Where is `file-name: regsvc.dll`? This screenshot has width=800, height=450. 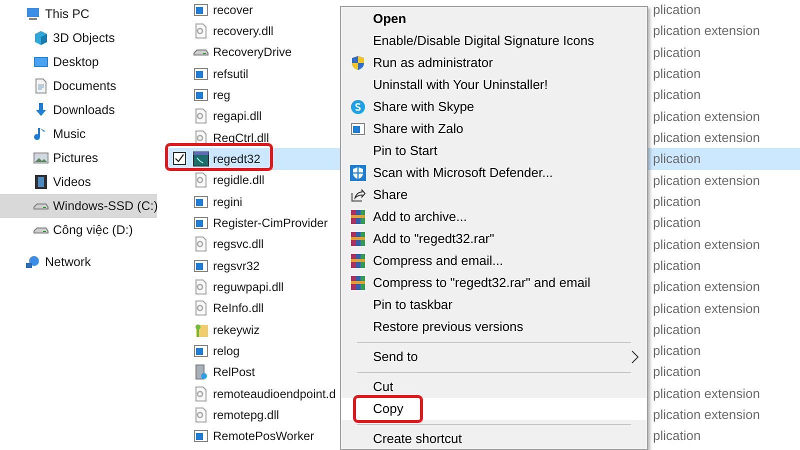
file-name: regsvc.dll is located at coordinates (239, 245).